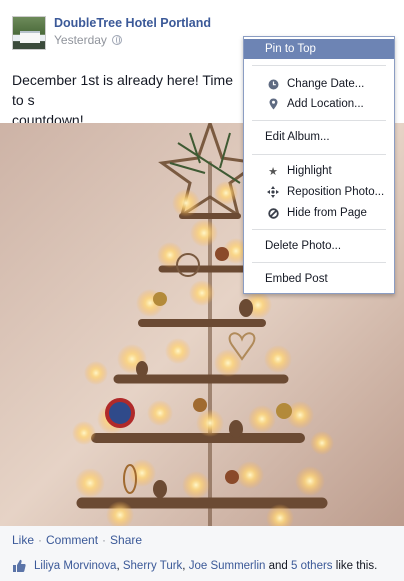  I want to click on menu-item-label: Highlight, so click(309, 171).